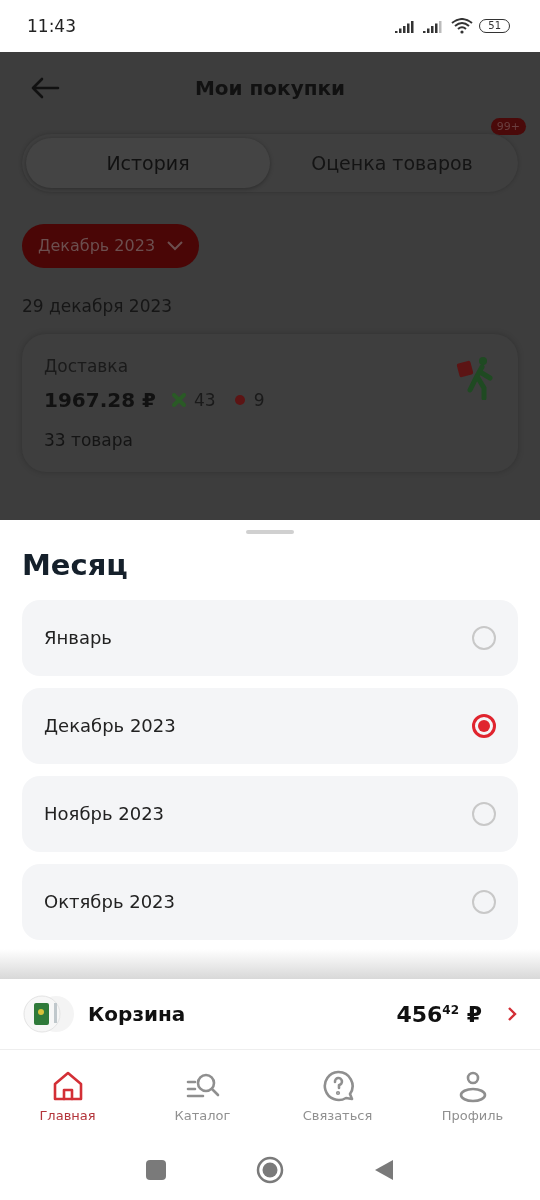 The image size is (540, 1200). What do you see at coordinates (270, 901) in the screenshot?
I see `month-option: Октябрь 2023` at bounding box center [270, 901].